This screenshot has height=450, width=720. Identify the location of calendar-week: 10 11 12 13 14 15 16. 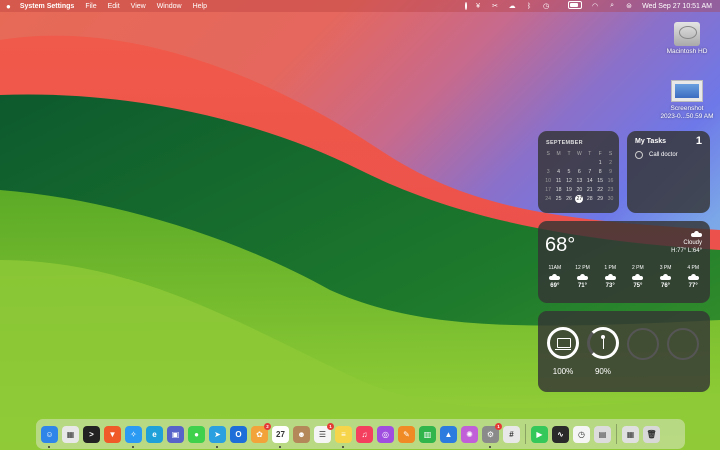
(579, 180).